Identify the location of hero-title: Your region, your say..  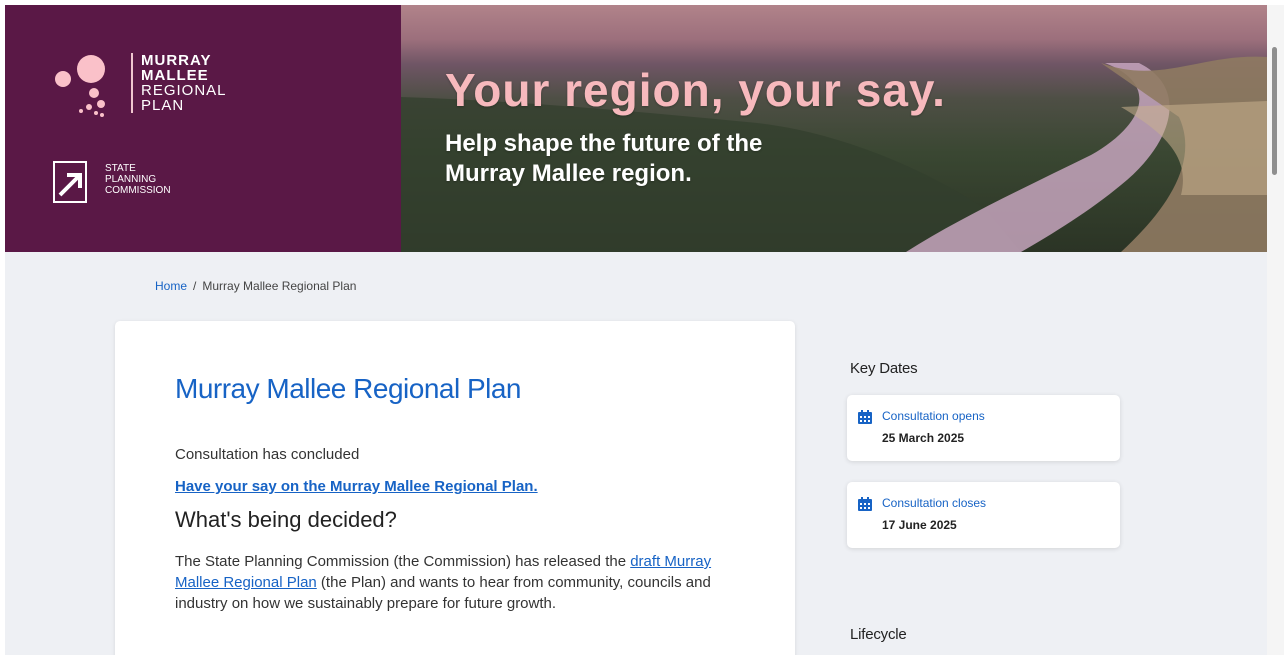
(695, 90).